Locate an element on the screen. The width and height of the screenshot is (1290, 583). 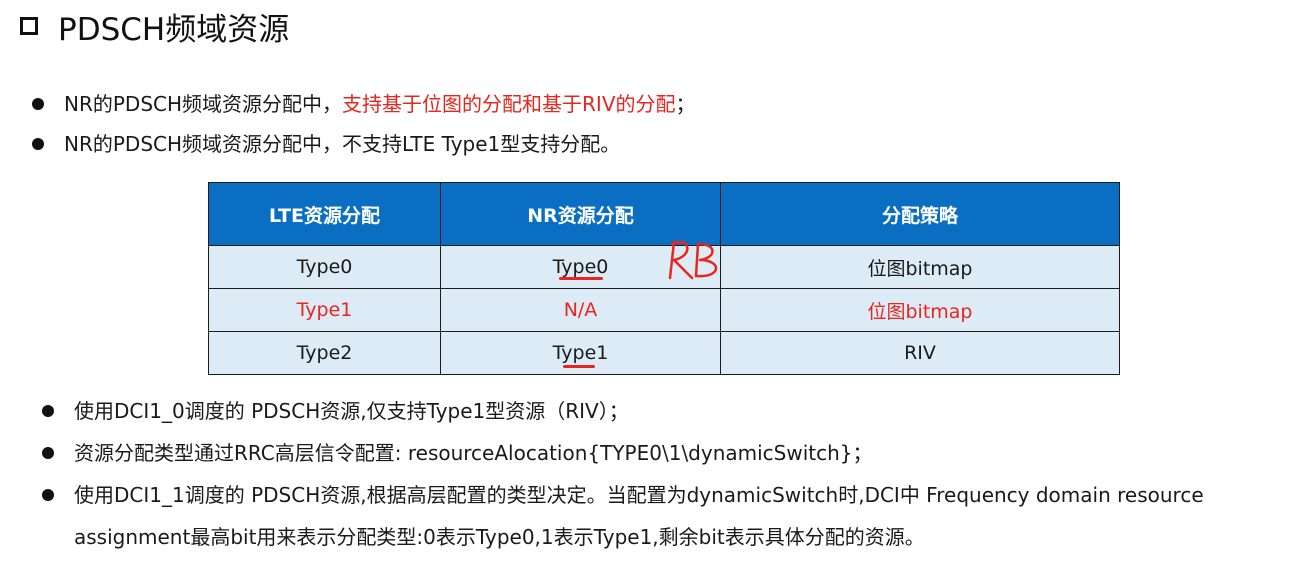
list-item: NR的PDSCH频域资源分配中，不支持LTE Type1型支持分配。 is located at coordinates (632, 144).